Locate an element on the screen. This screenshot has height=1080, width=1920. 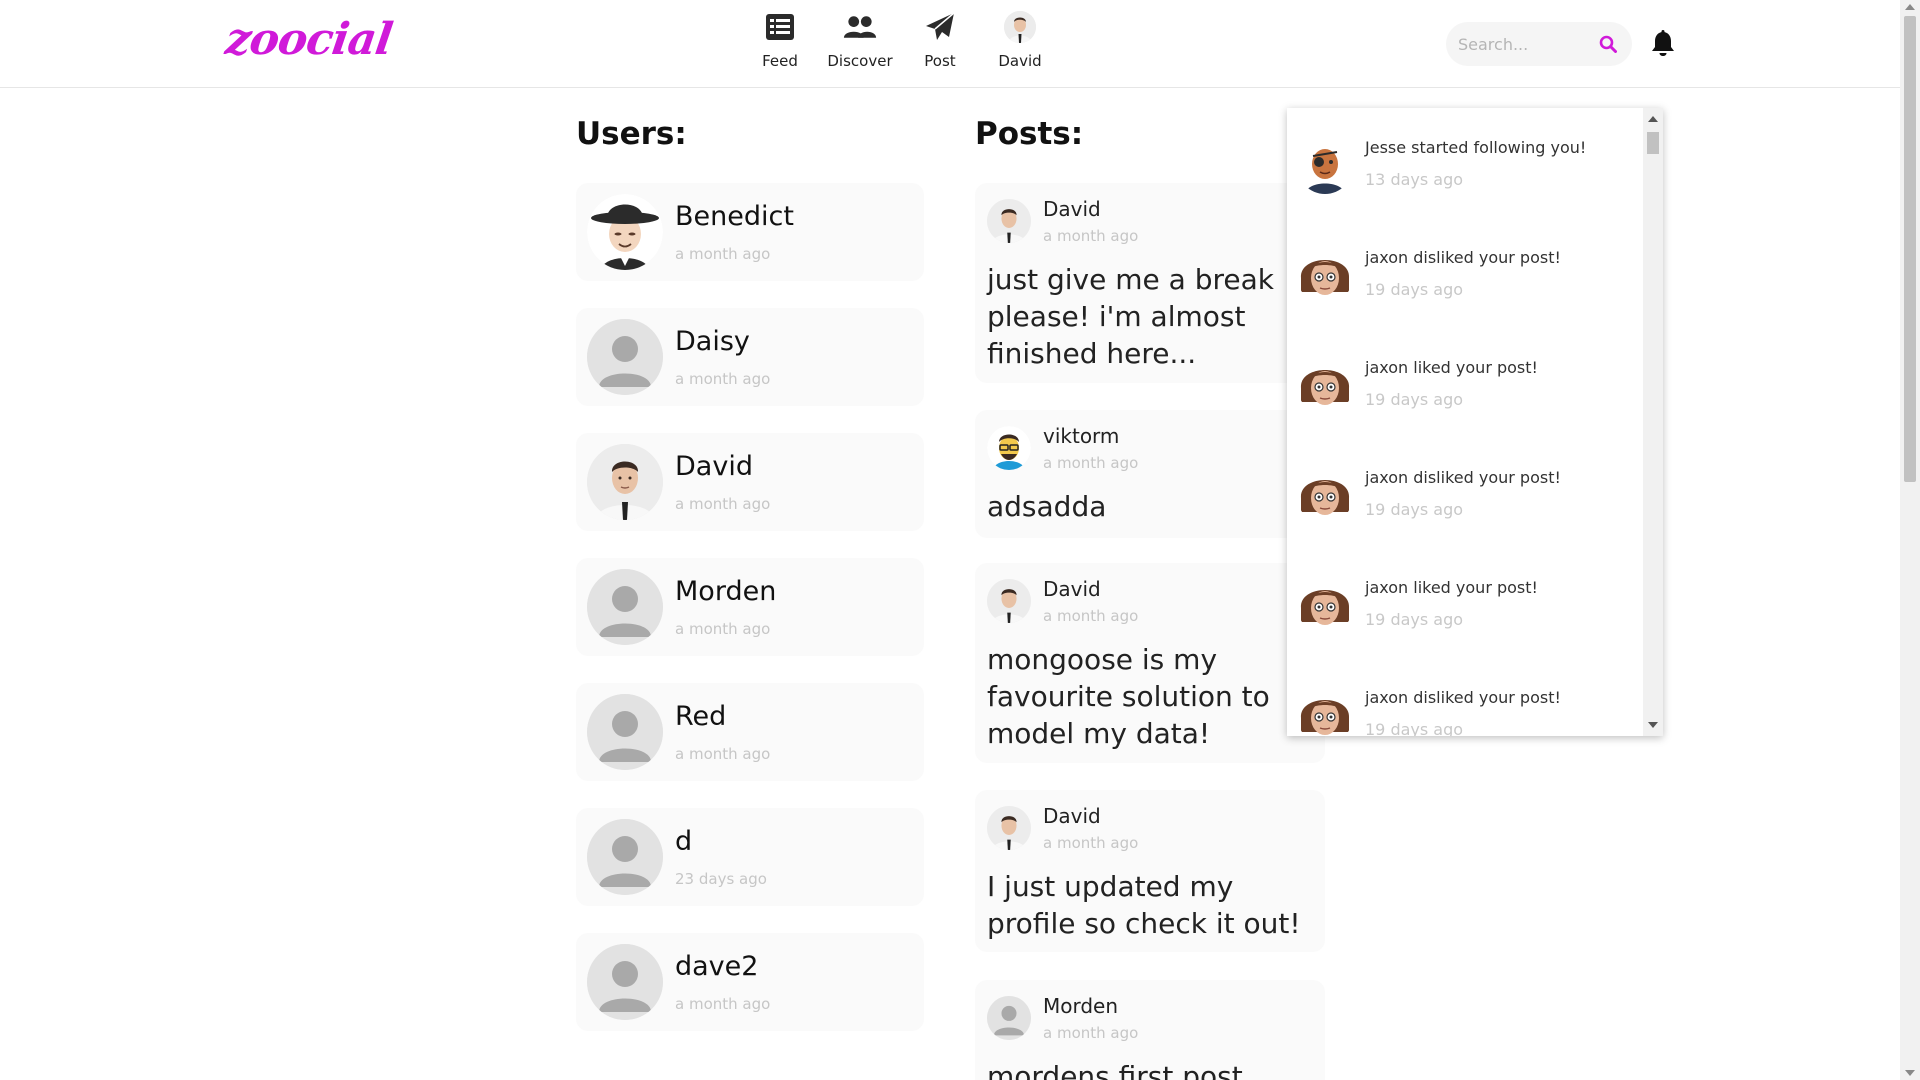
page-scroll-thumb is located at coordinates (1910, 249).